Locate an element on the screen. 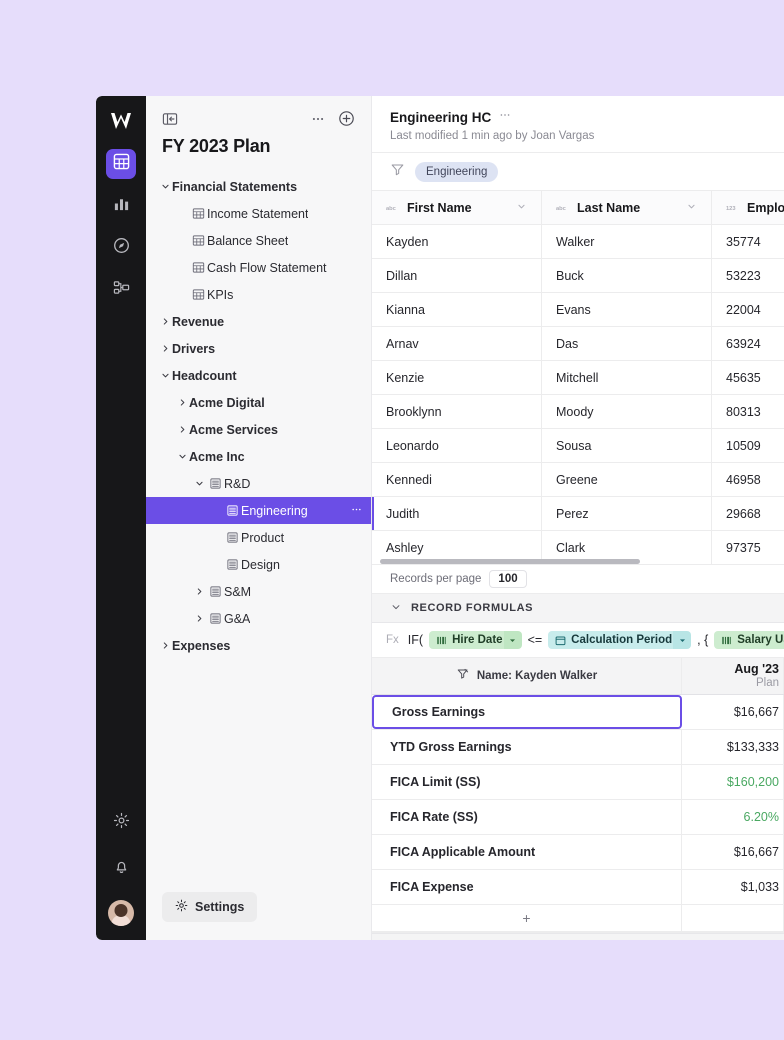 The width and height of the screenshot is (784, 1040). cell-first-name: Kennedi is located at coordinates (457, 480).